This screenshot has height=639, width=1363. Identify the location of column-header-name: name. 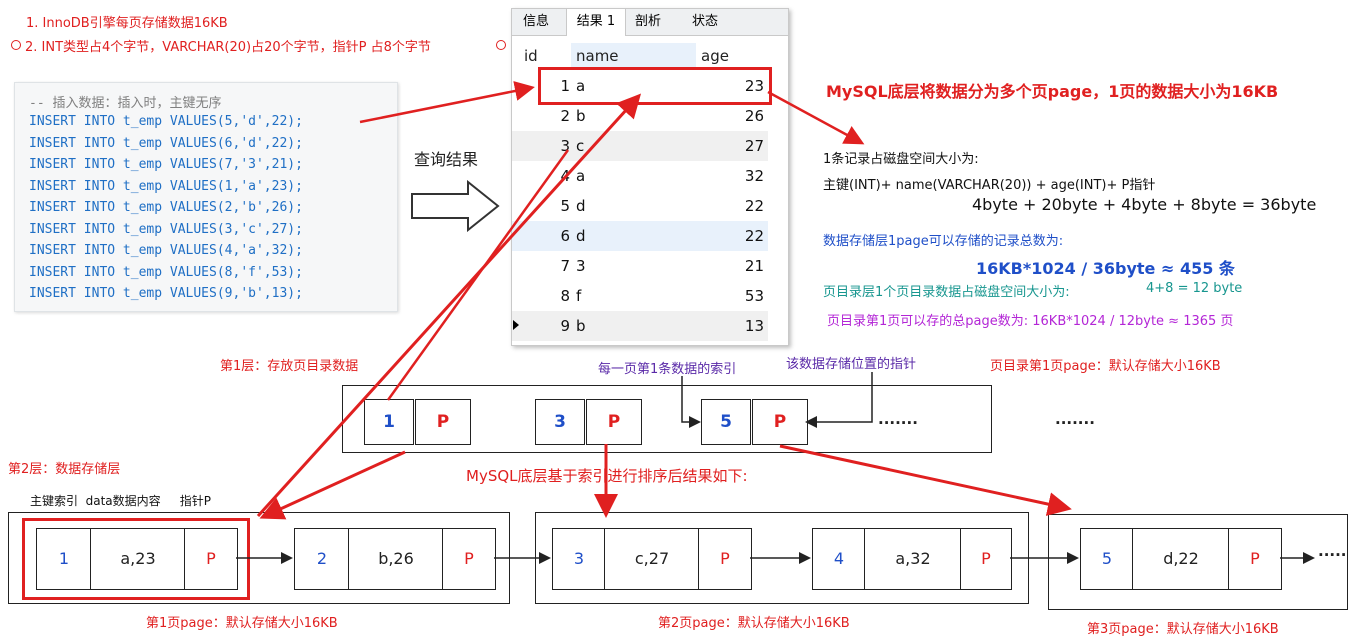
(597, 56).